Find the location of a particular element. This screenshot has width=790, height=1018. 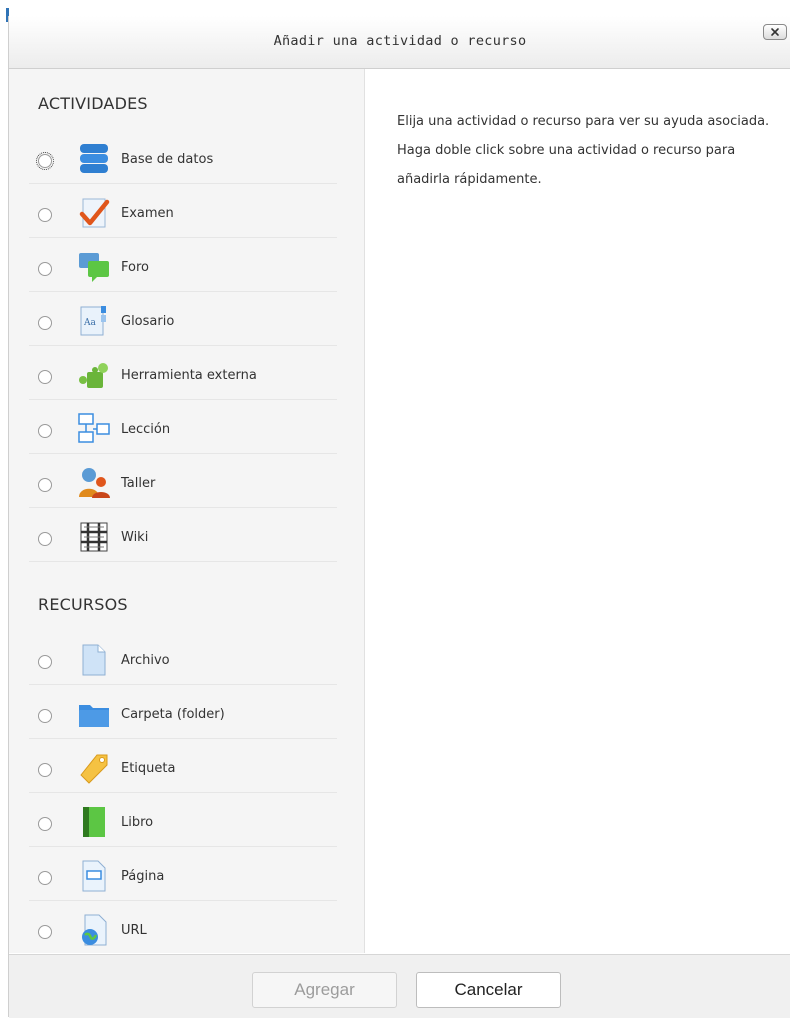

lesson-icon is located at coordinates (94, 428).